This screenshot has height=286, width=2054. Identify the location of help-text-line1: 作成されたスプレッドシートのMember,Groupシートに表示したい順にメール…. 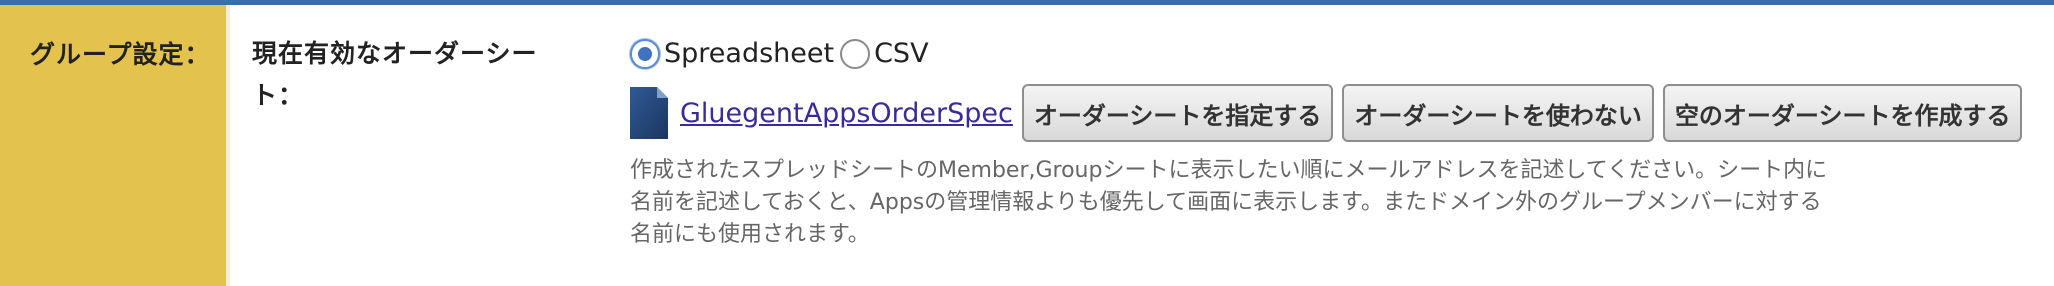
(1229, 170).